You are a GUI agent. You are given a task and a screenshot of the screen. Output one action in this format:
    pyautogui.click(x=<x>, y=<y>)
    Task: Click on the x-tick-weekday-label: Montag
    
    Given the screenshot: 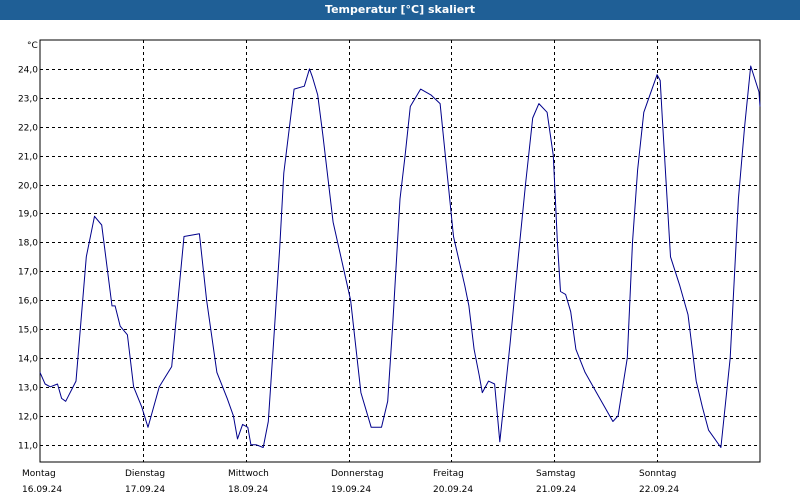 What is the action you would take?
    pyautogui.click(x=39, y=474)
    